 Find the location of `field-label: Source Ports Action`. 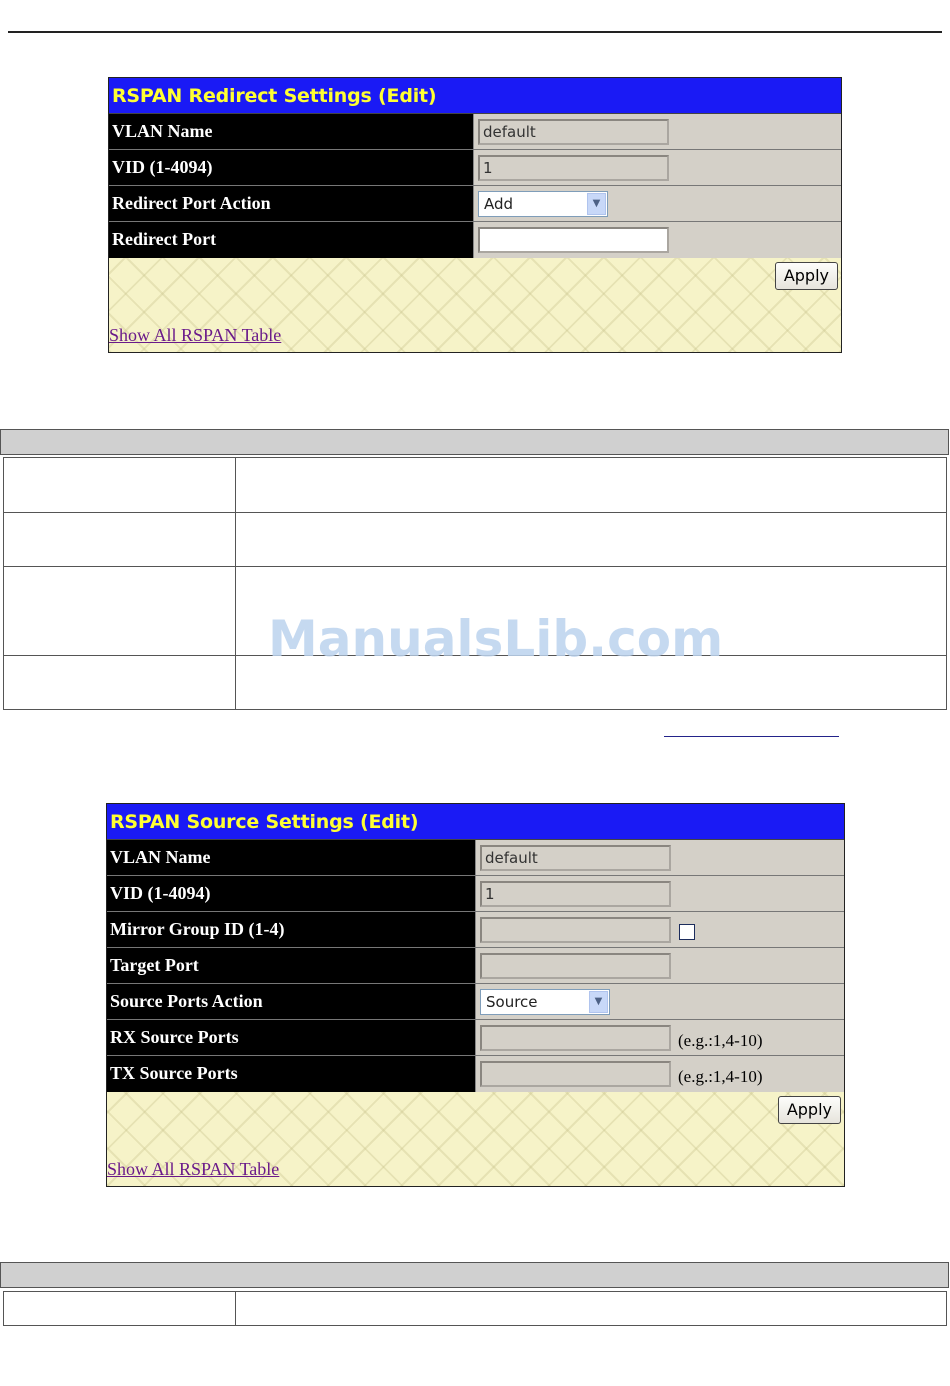

field-label: Source Ports Action is located at coordinates (291, 1001).